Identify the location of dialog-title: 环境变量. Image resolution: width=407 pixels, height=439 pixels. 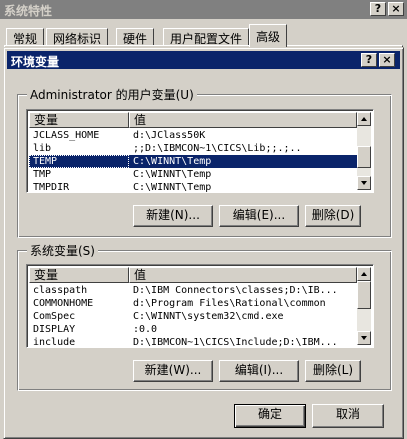
(35, 62).